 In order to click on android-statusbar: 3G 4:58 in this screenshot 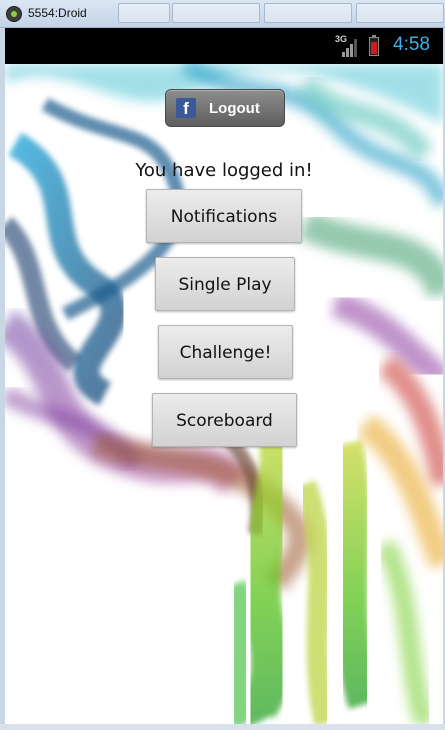, I will do `click(224, 46)`.